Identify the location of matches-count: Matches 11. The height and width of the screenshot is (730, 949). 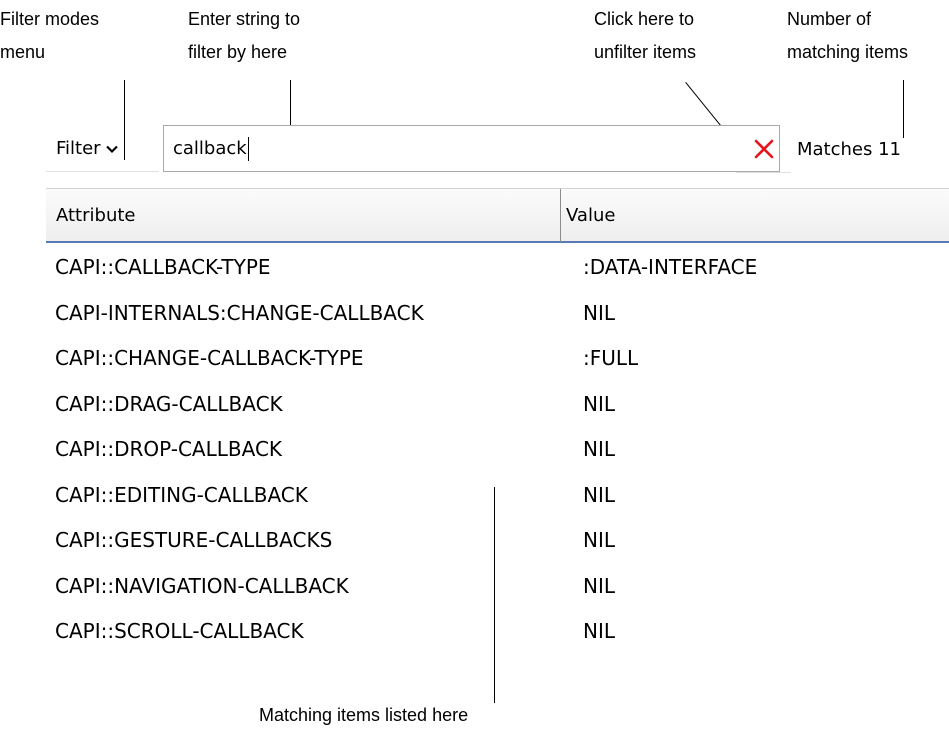
(849, 149).